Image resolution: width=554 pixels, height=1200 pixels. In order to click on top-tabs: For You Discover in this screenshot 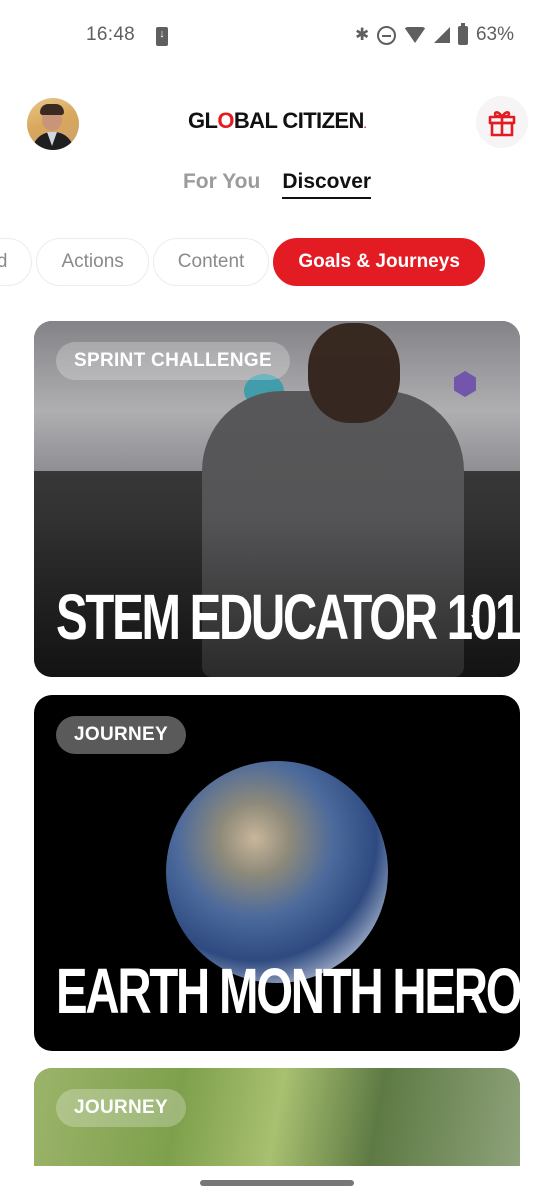, I will do `click(277, 184)`.